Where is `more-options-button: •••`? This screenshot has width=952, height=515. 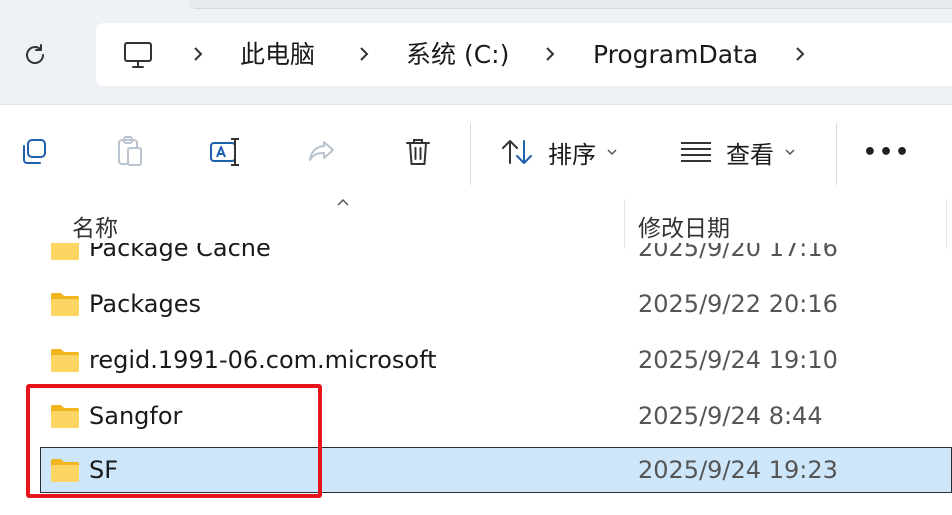 more-options-button: ••• is located at coordinates (887, 152).